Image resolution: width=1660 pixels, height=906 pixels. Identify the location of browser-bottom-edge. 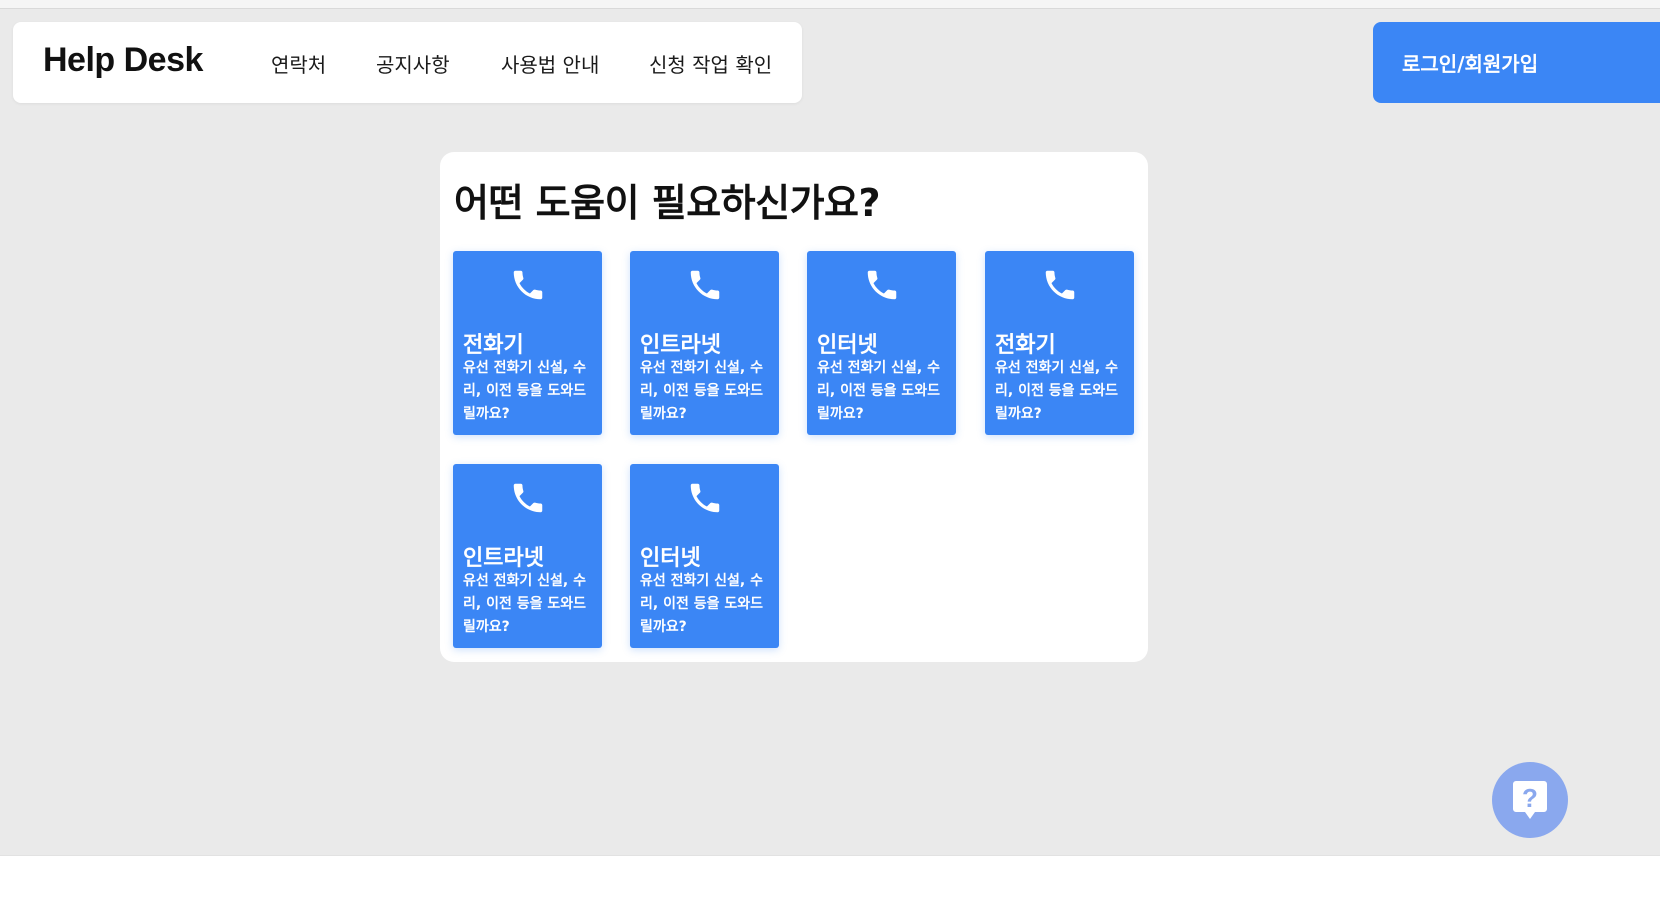
(830, 880).